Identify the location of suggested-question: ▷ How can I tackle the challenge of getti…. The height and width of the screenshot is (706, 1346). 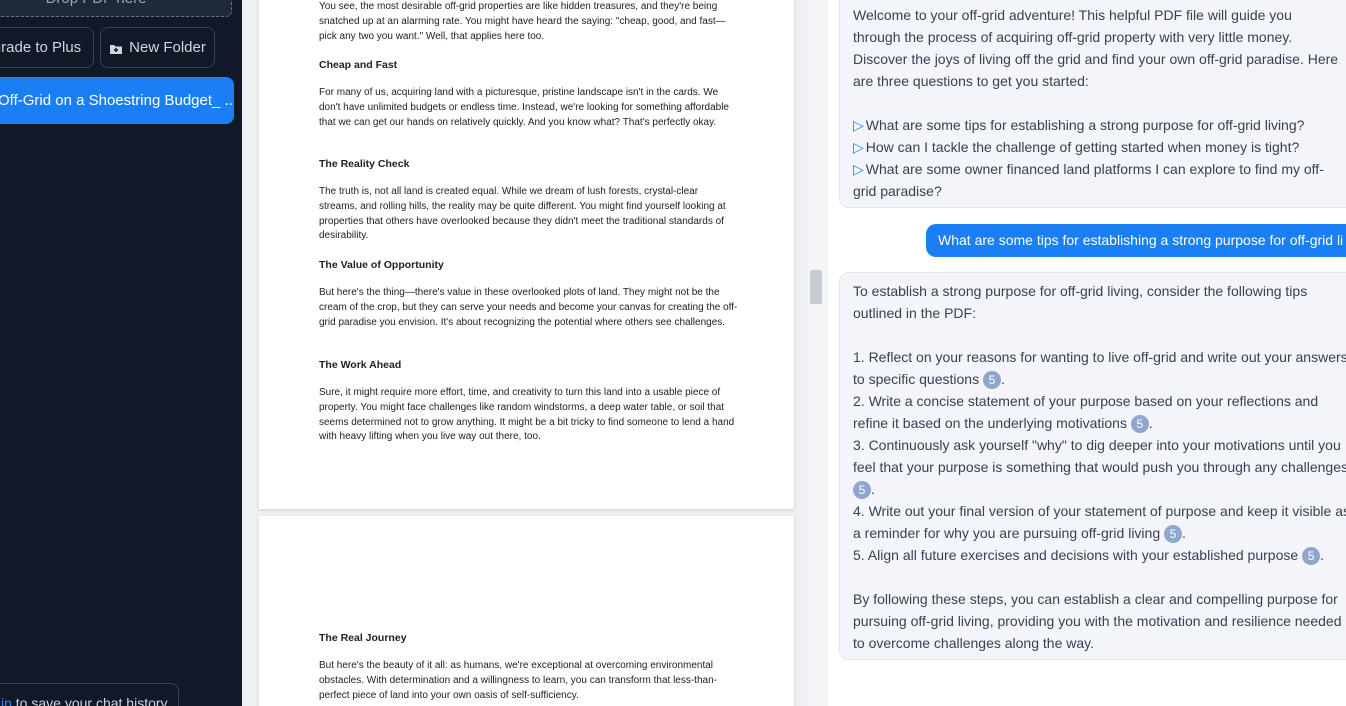
(1099, 147).